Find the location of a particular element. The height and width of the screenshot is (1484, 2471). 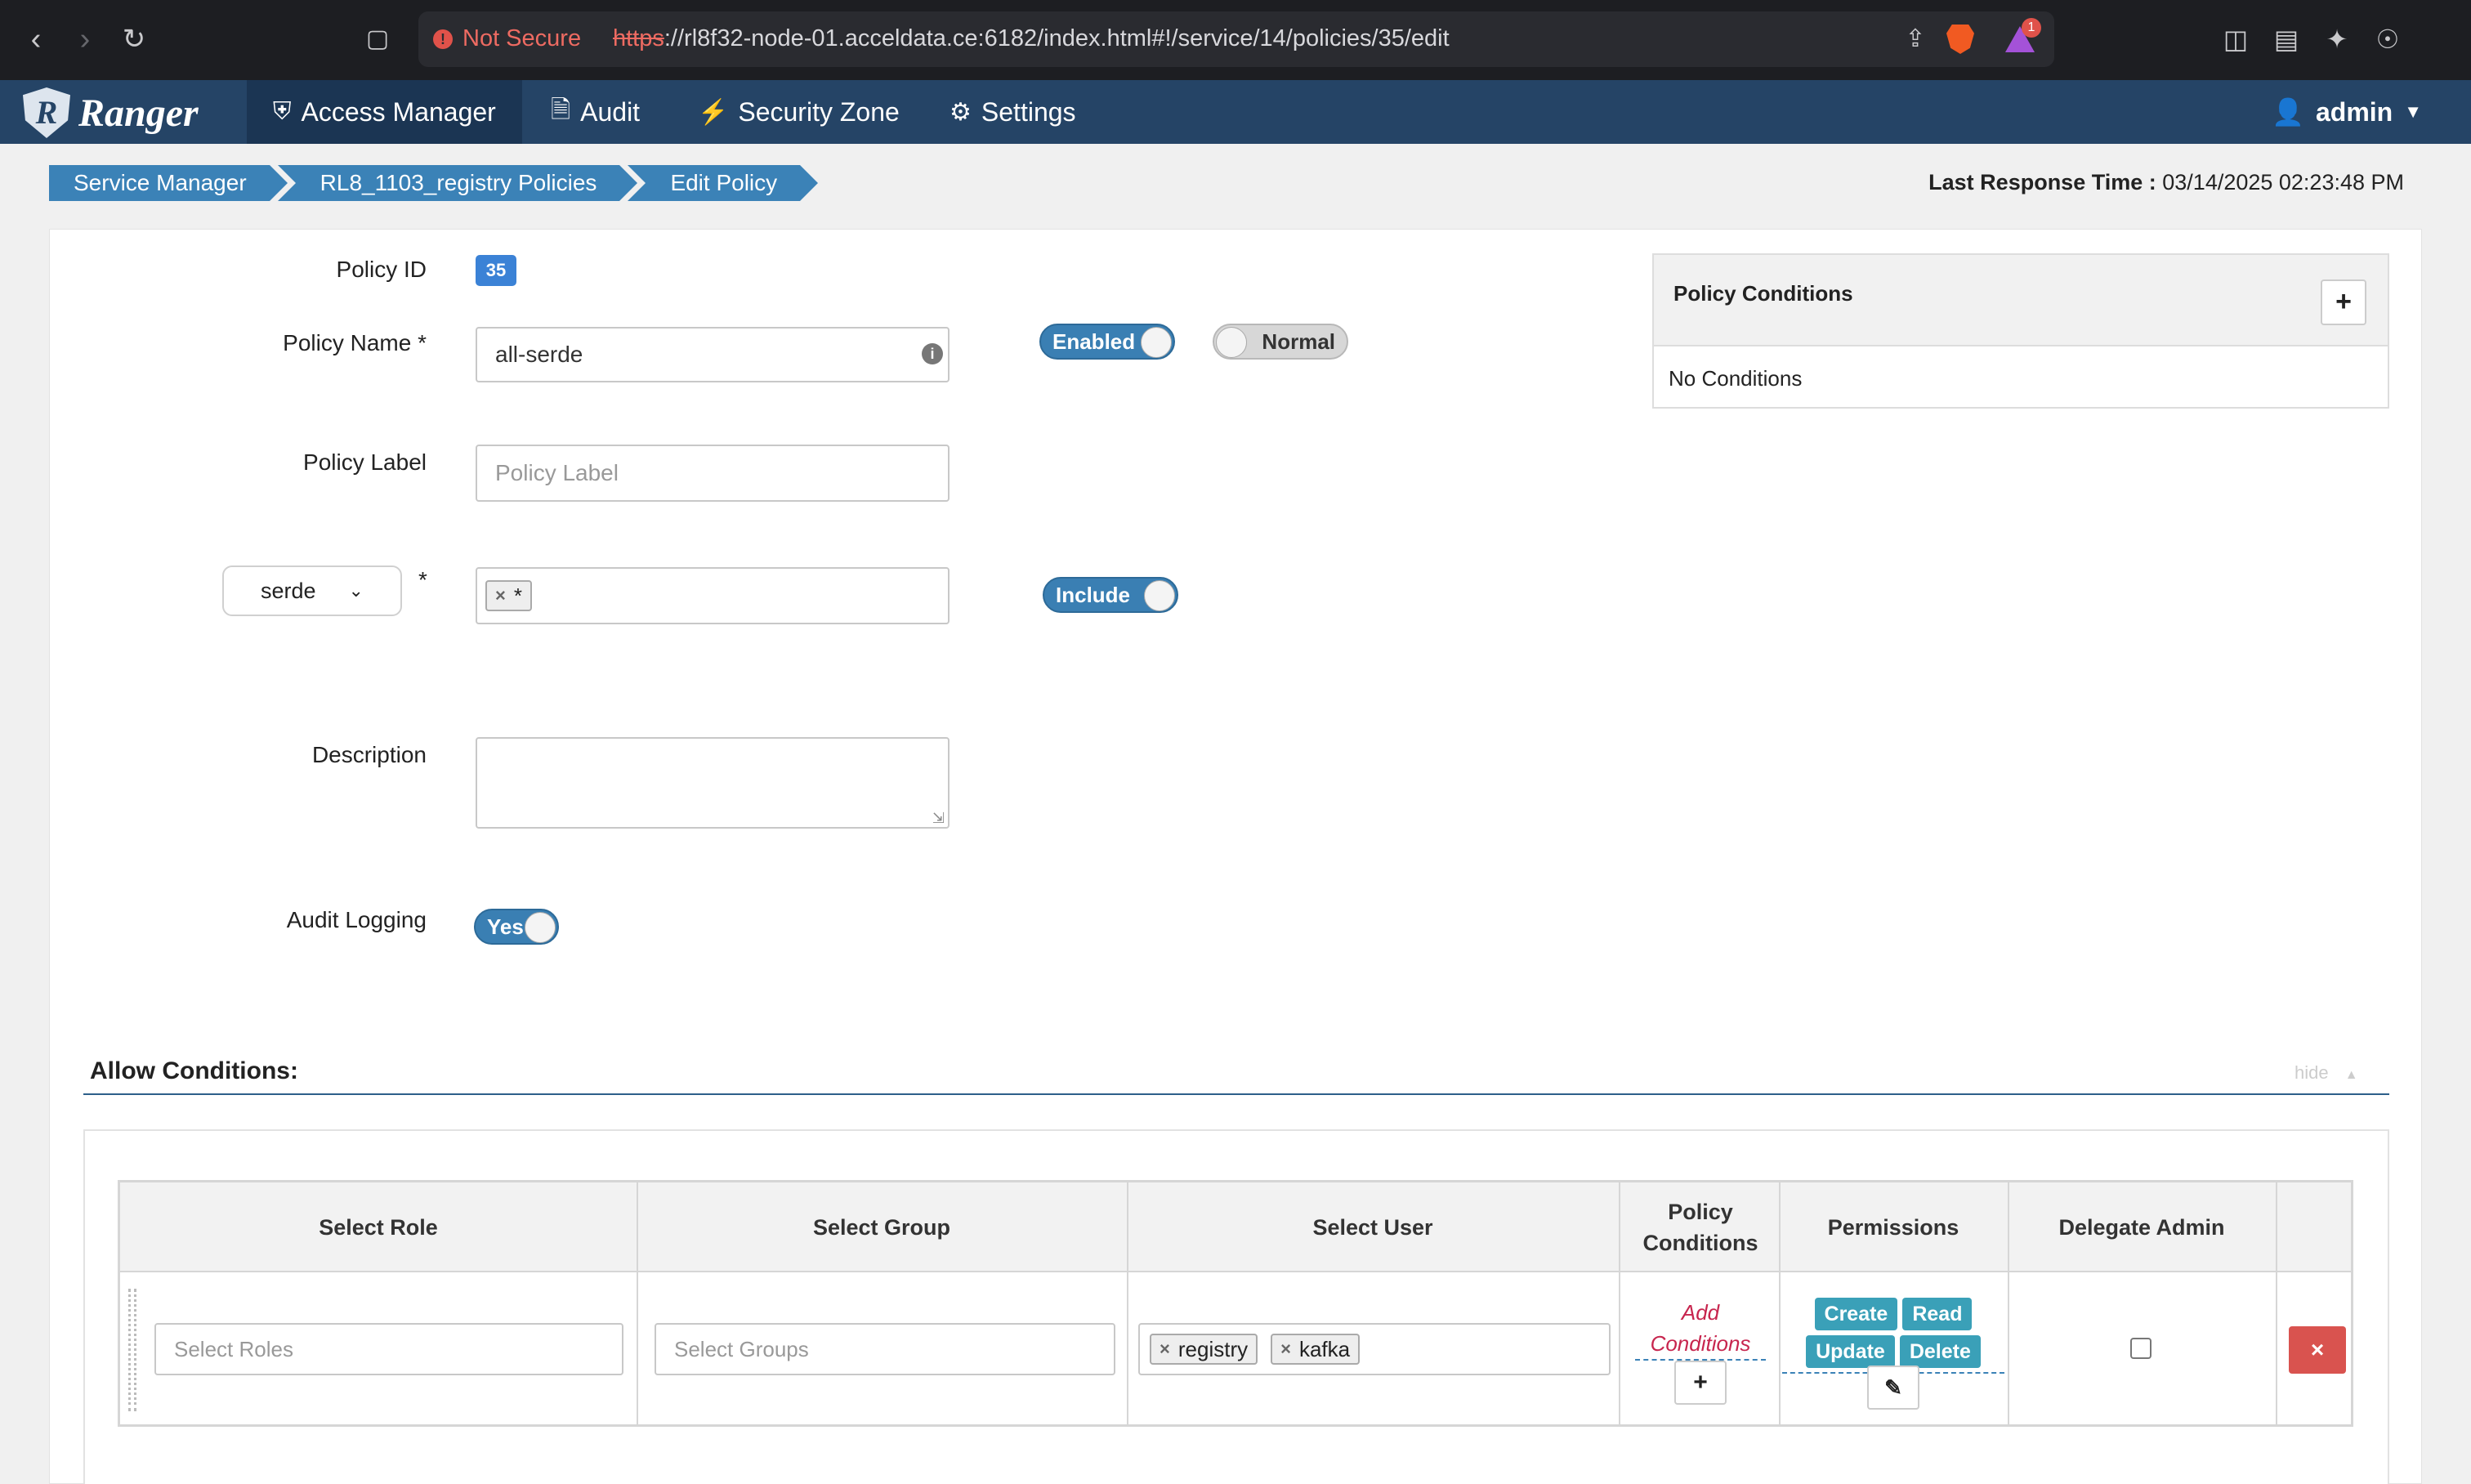

user-menu: 👤 admin ▼ is located at coordinates (2347, 112).